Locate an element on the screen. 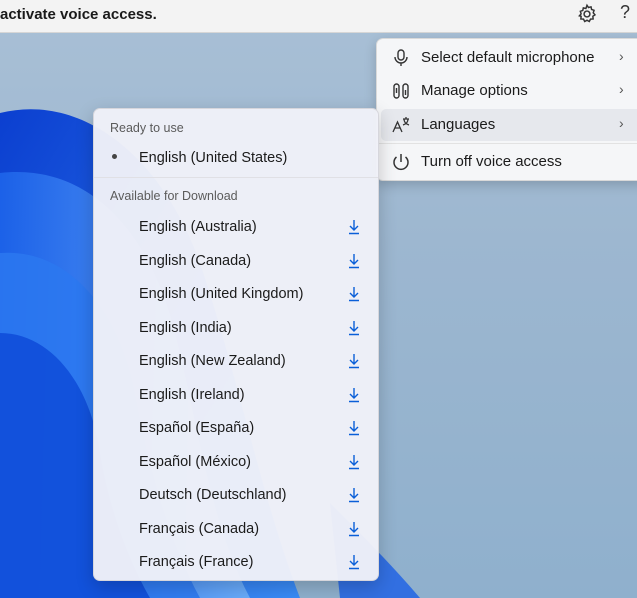  selected-bullet-icon is located at coordinates (114, 156).